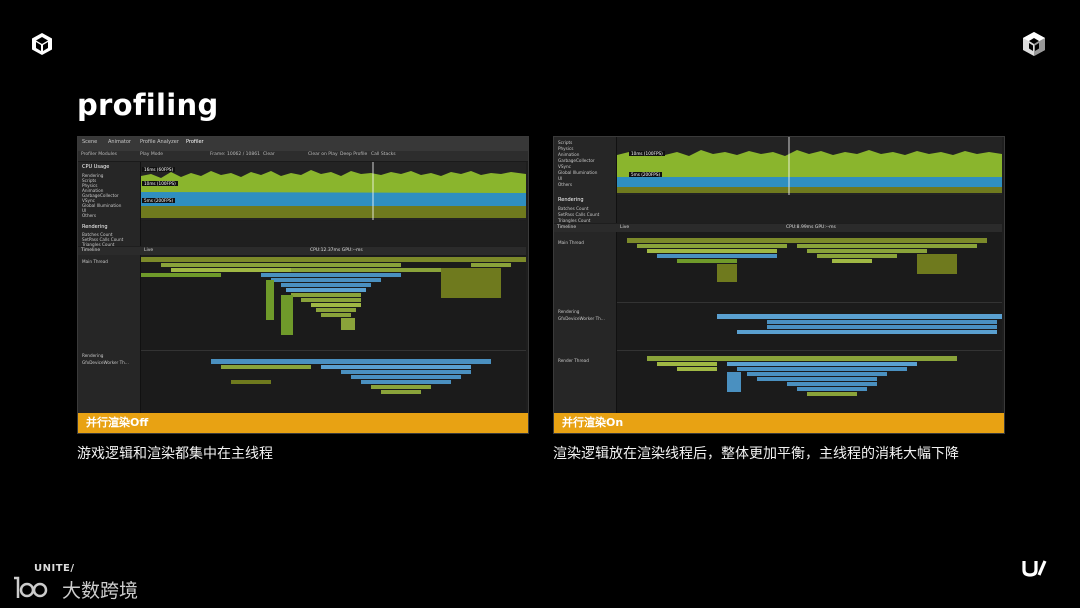 The width and height of the screenshot is (1080, 608). I want to click on legend-item: Scripts, so click(565, 142).